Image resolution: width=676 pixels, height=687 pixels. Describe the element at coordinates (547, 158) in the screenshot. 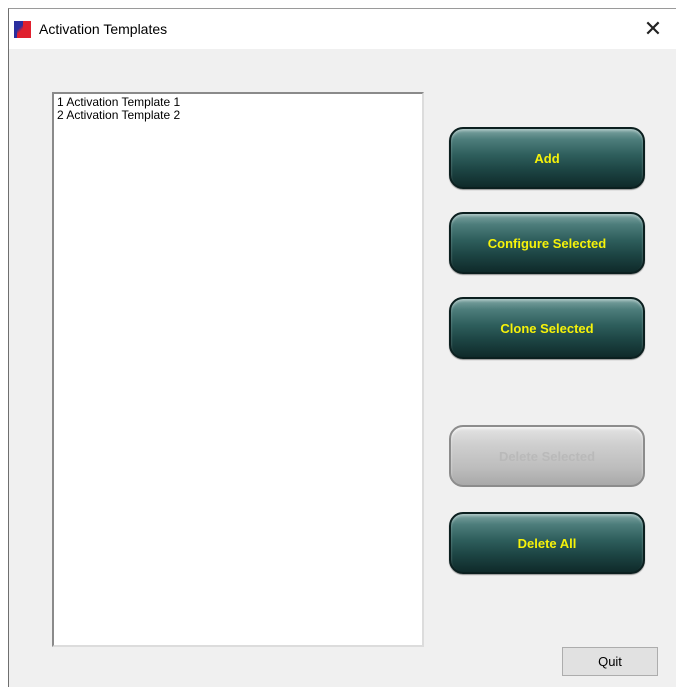

I see `add-button: Add` at that location.